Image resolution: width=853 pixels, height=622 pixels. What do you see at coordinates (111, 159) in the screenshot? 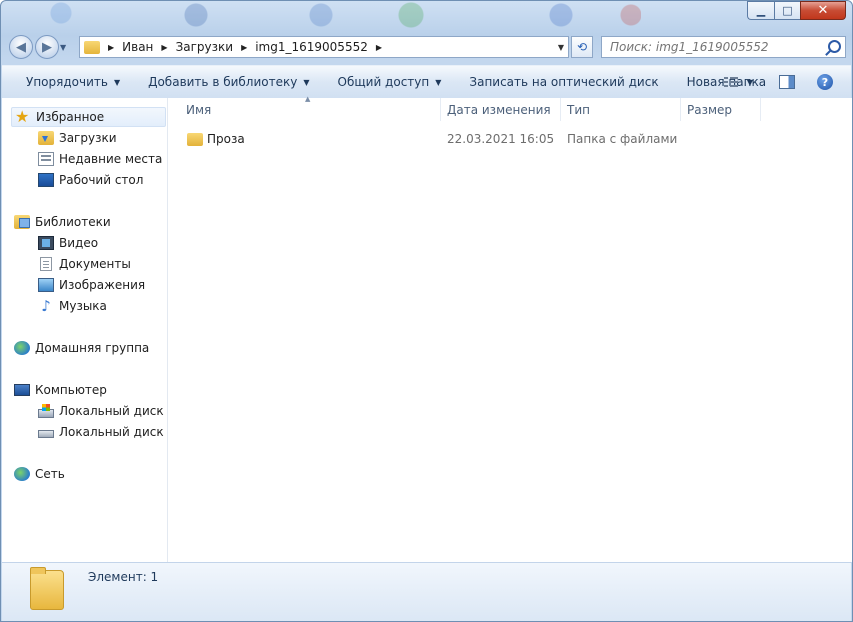
I see `sidebar-item-label: Недавние места` at bounding box center [111, 159].